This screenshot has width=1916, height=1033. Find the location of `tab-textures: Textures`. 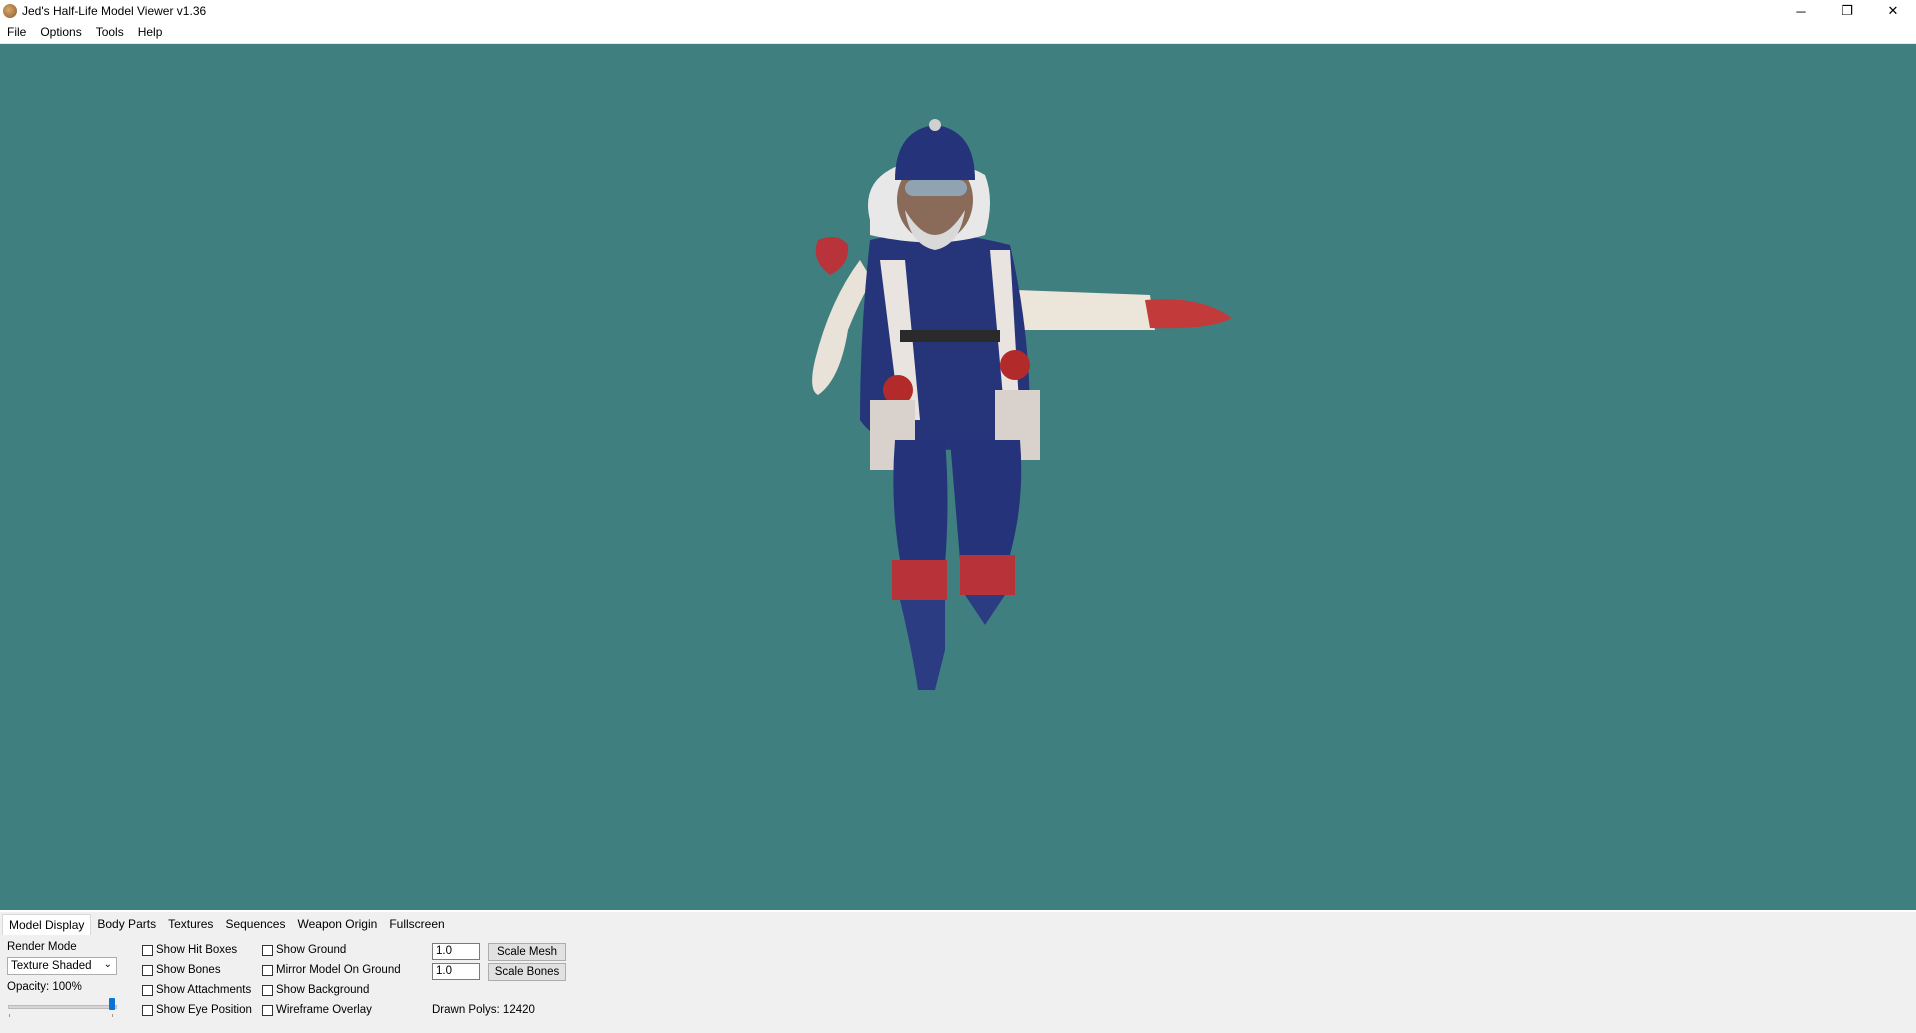

tab-textures: Textures is located at coordinates (190, 924).